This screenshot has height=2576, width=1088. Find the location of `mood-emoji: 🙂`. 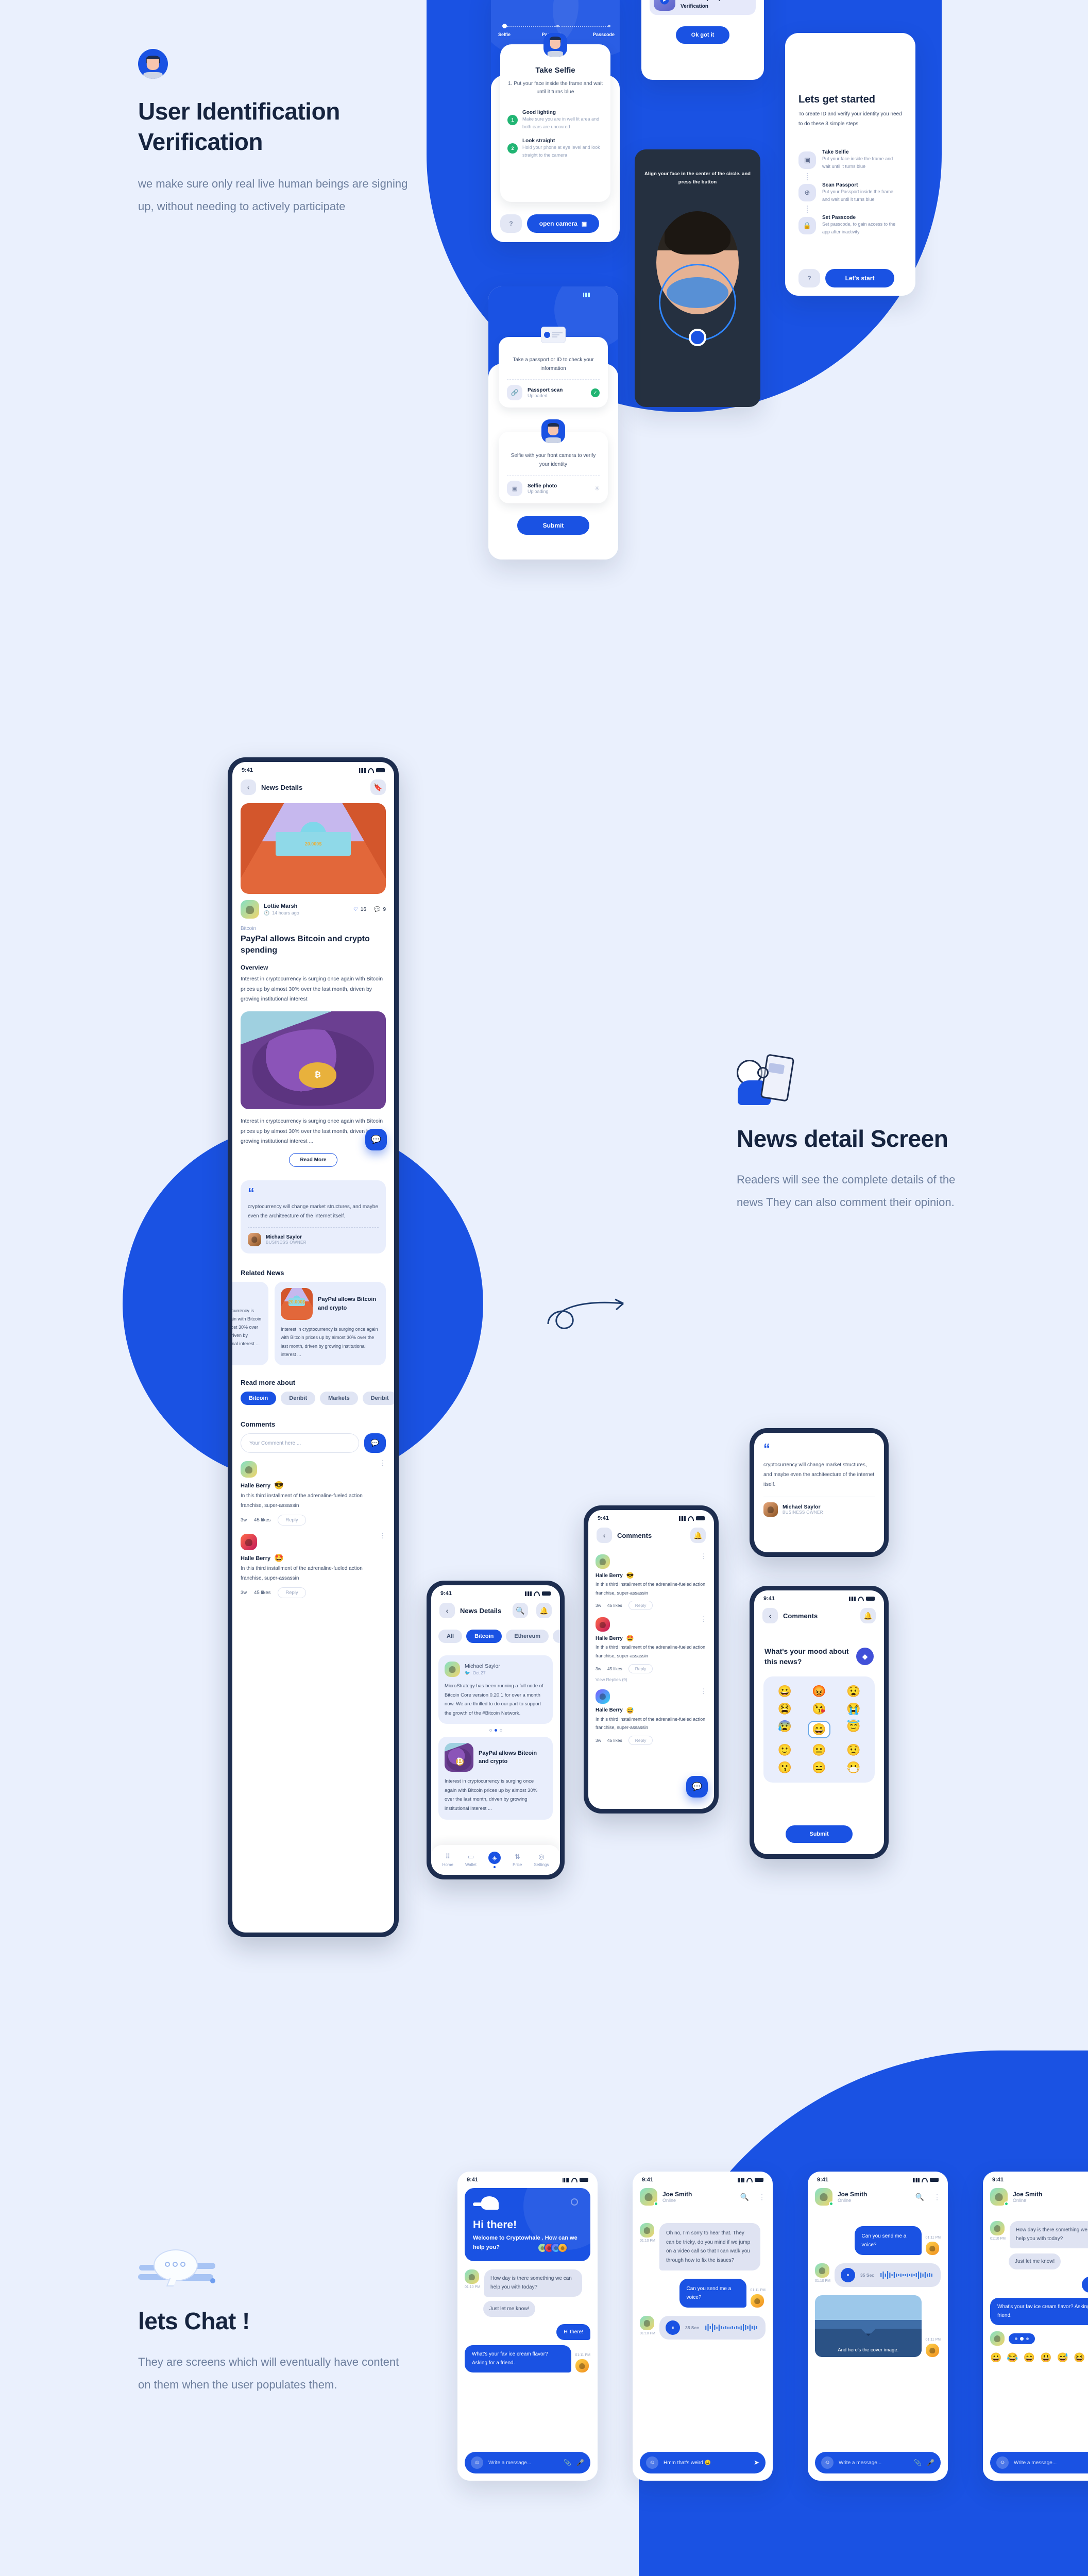

mood-emoji: 🙂 is located at coordinates (785, 1750).